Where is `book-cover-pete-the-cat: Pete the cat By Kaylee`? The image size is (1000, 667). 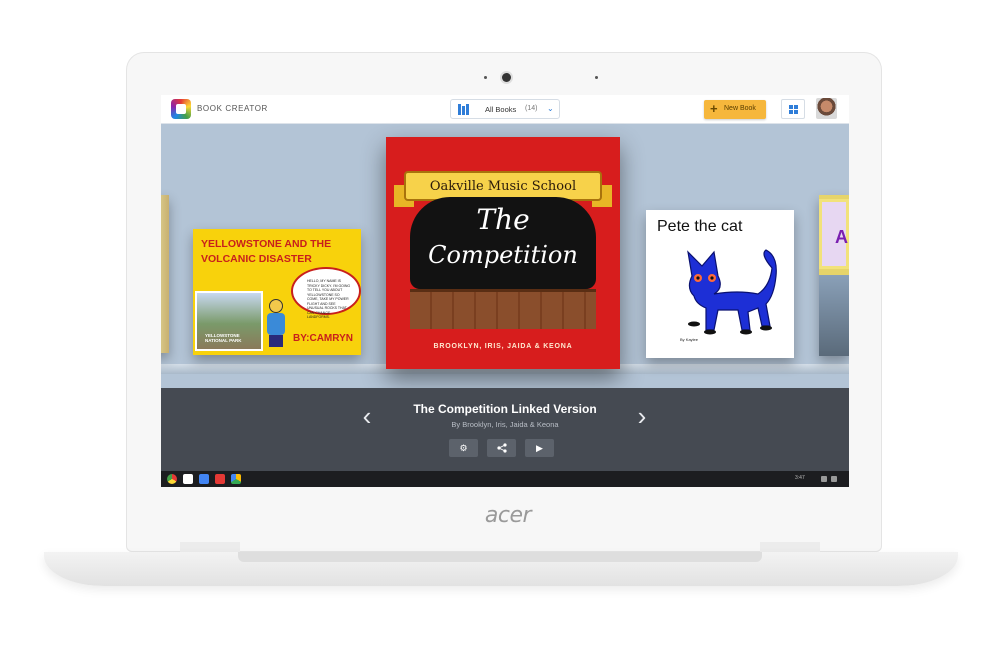 book-cover-pete-the-cat: Pete the cat By Kaylee is located at coordinates (720, 284).